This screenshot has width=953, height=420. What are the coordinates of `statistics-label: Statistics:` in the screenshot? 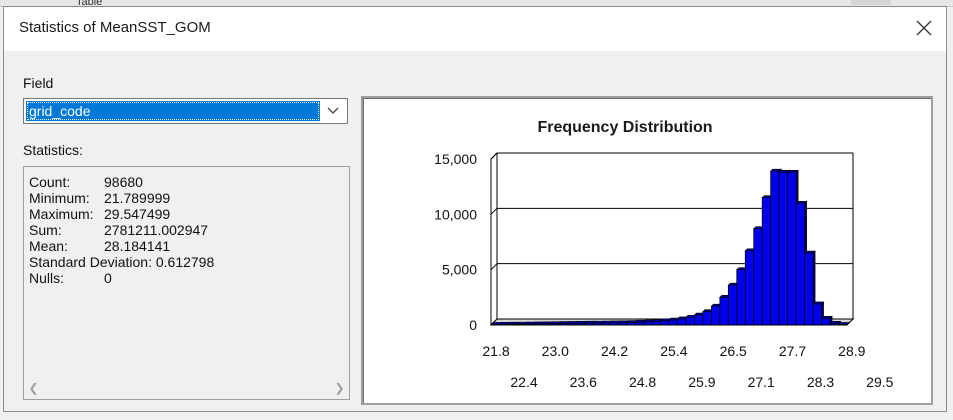 It's located at (53, 150).